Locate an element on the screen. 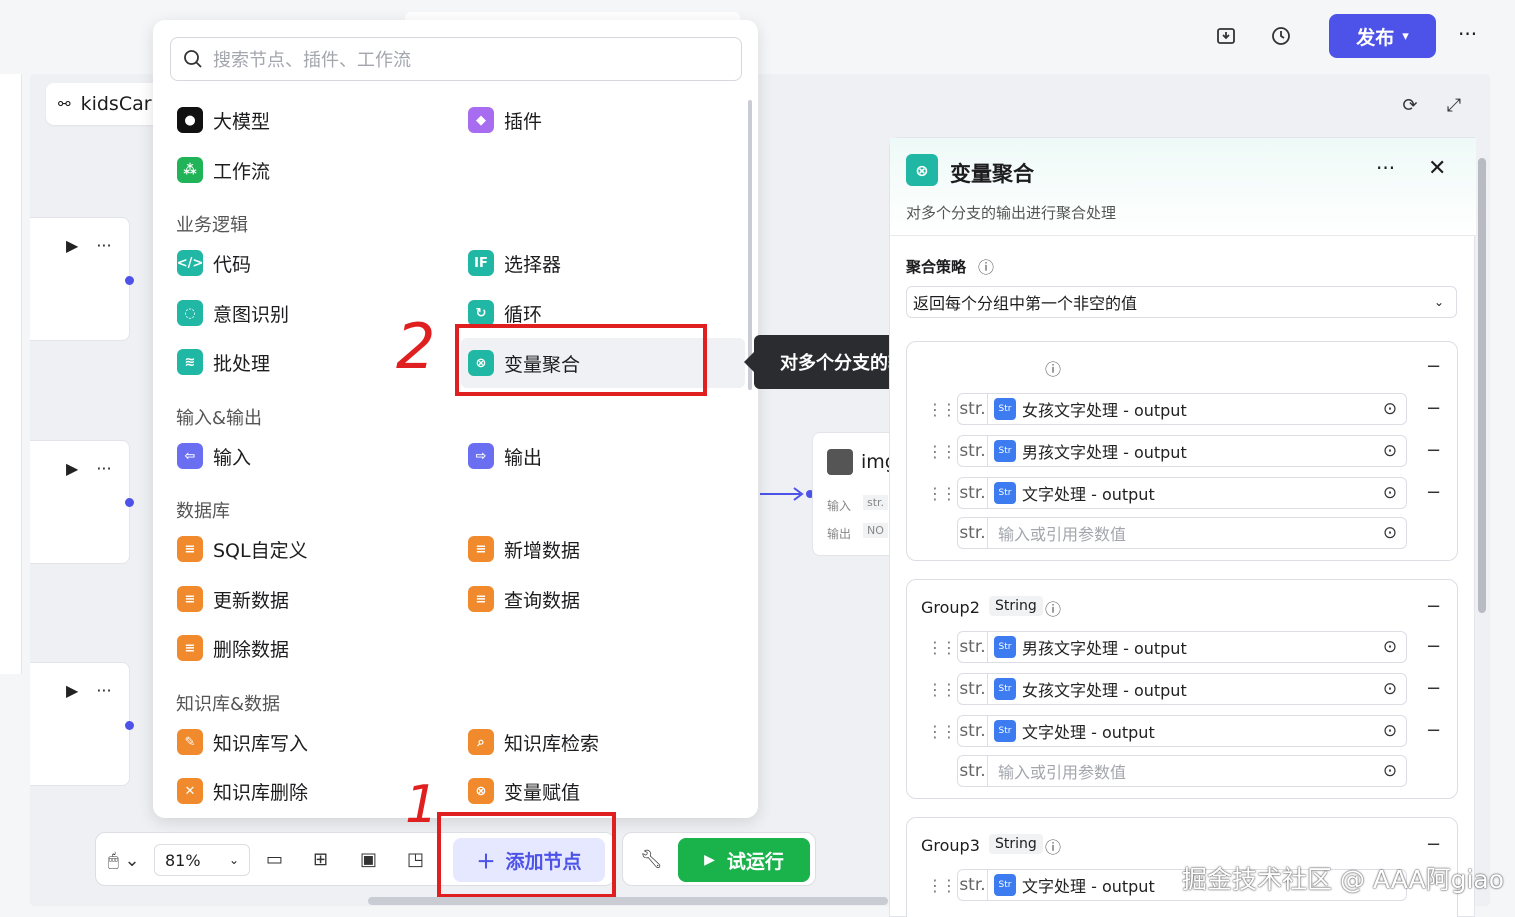 The width and height of the screenshot is (1515, 917). close-icon: ✕ is located at coordinates (1437, 168).